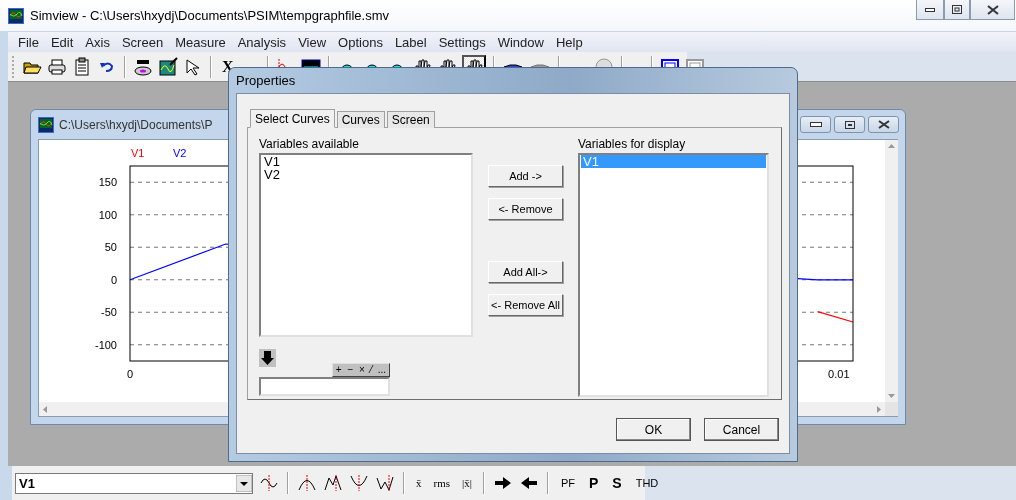  Describe the element at coordinates (180, 153) in the screenshot. I see `legend-label: V2` at that location.